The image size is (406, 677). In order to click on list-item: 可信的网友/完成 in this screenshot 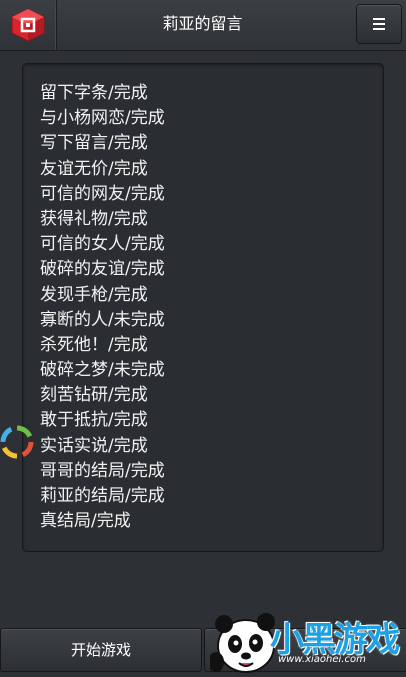, I will do `click(102, 193)`.